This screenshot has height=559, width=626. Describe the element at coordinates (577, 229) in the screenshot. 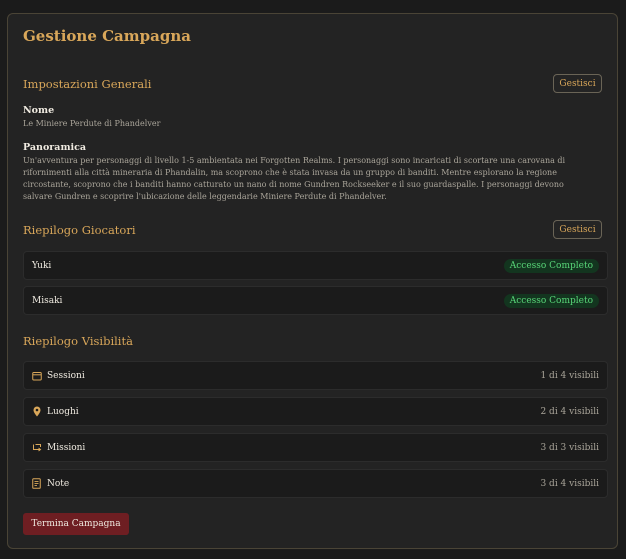

I see `manage-players-button: Gestisci` at that location.